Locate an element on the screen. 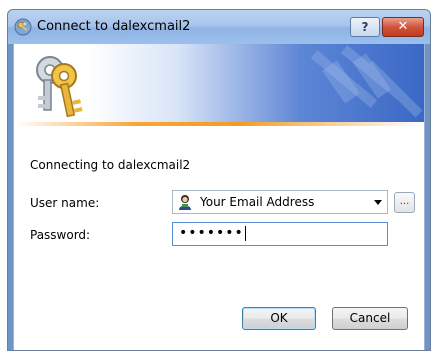  window-title: Connect to dalexcmail2 is located at coordinates (114, 26).